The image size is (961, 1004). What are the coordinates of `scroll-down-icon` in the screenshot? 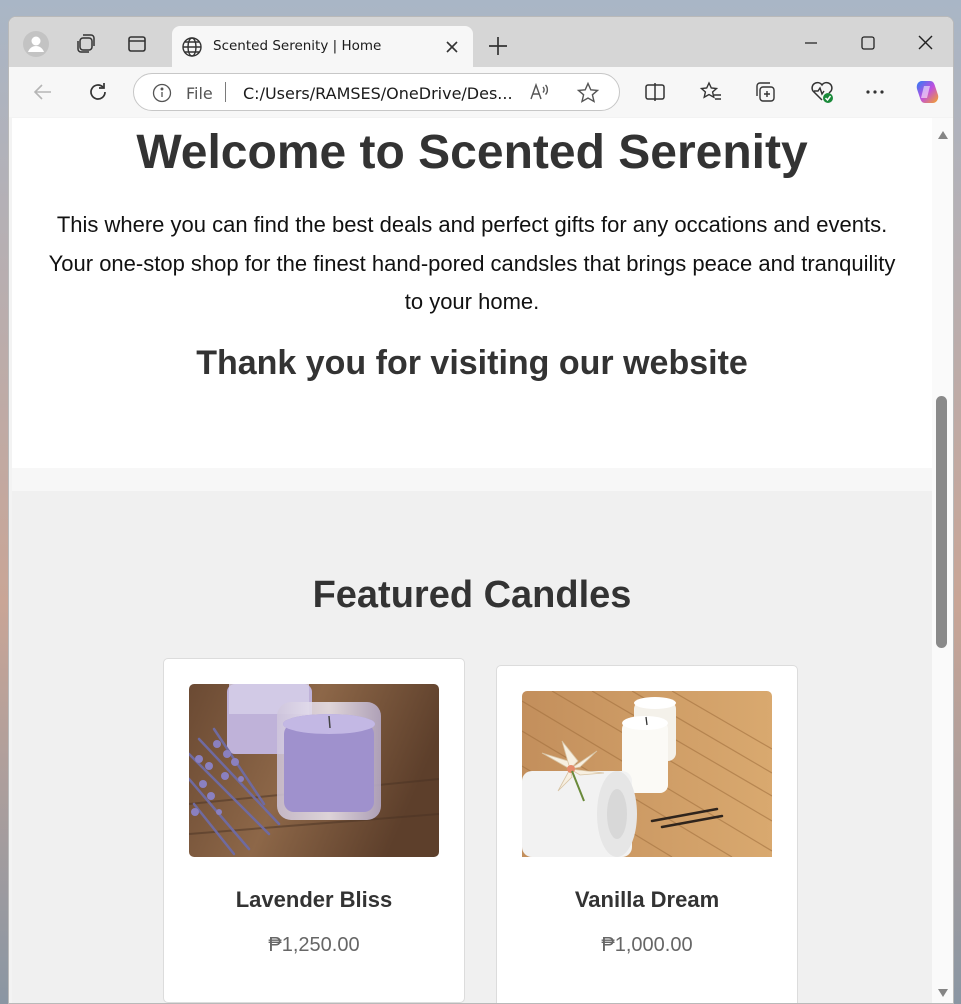 It's located at (943, 994).